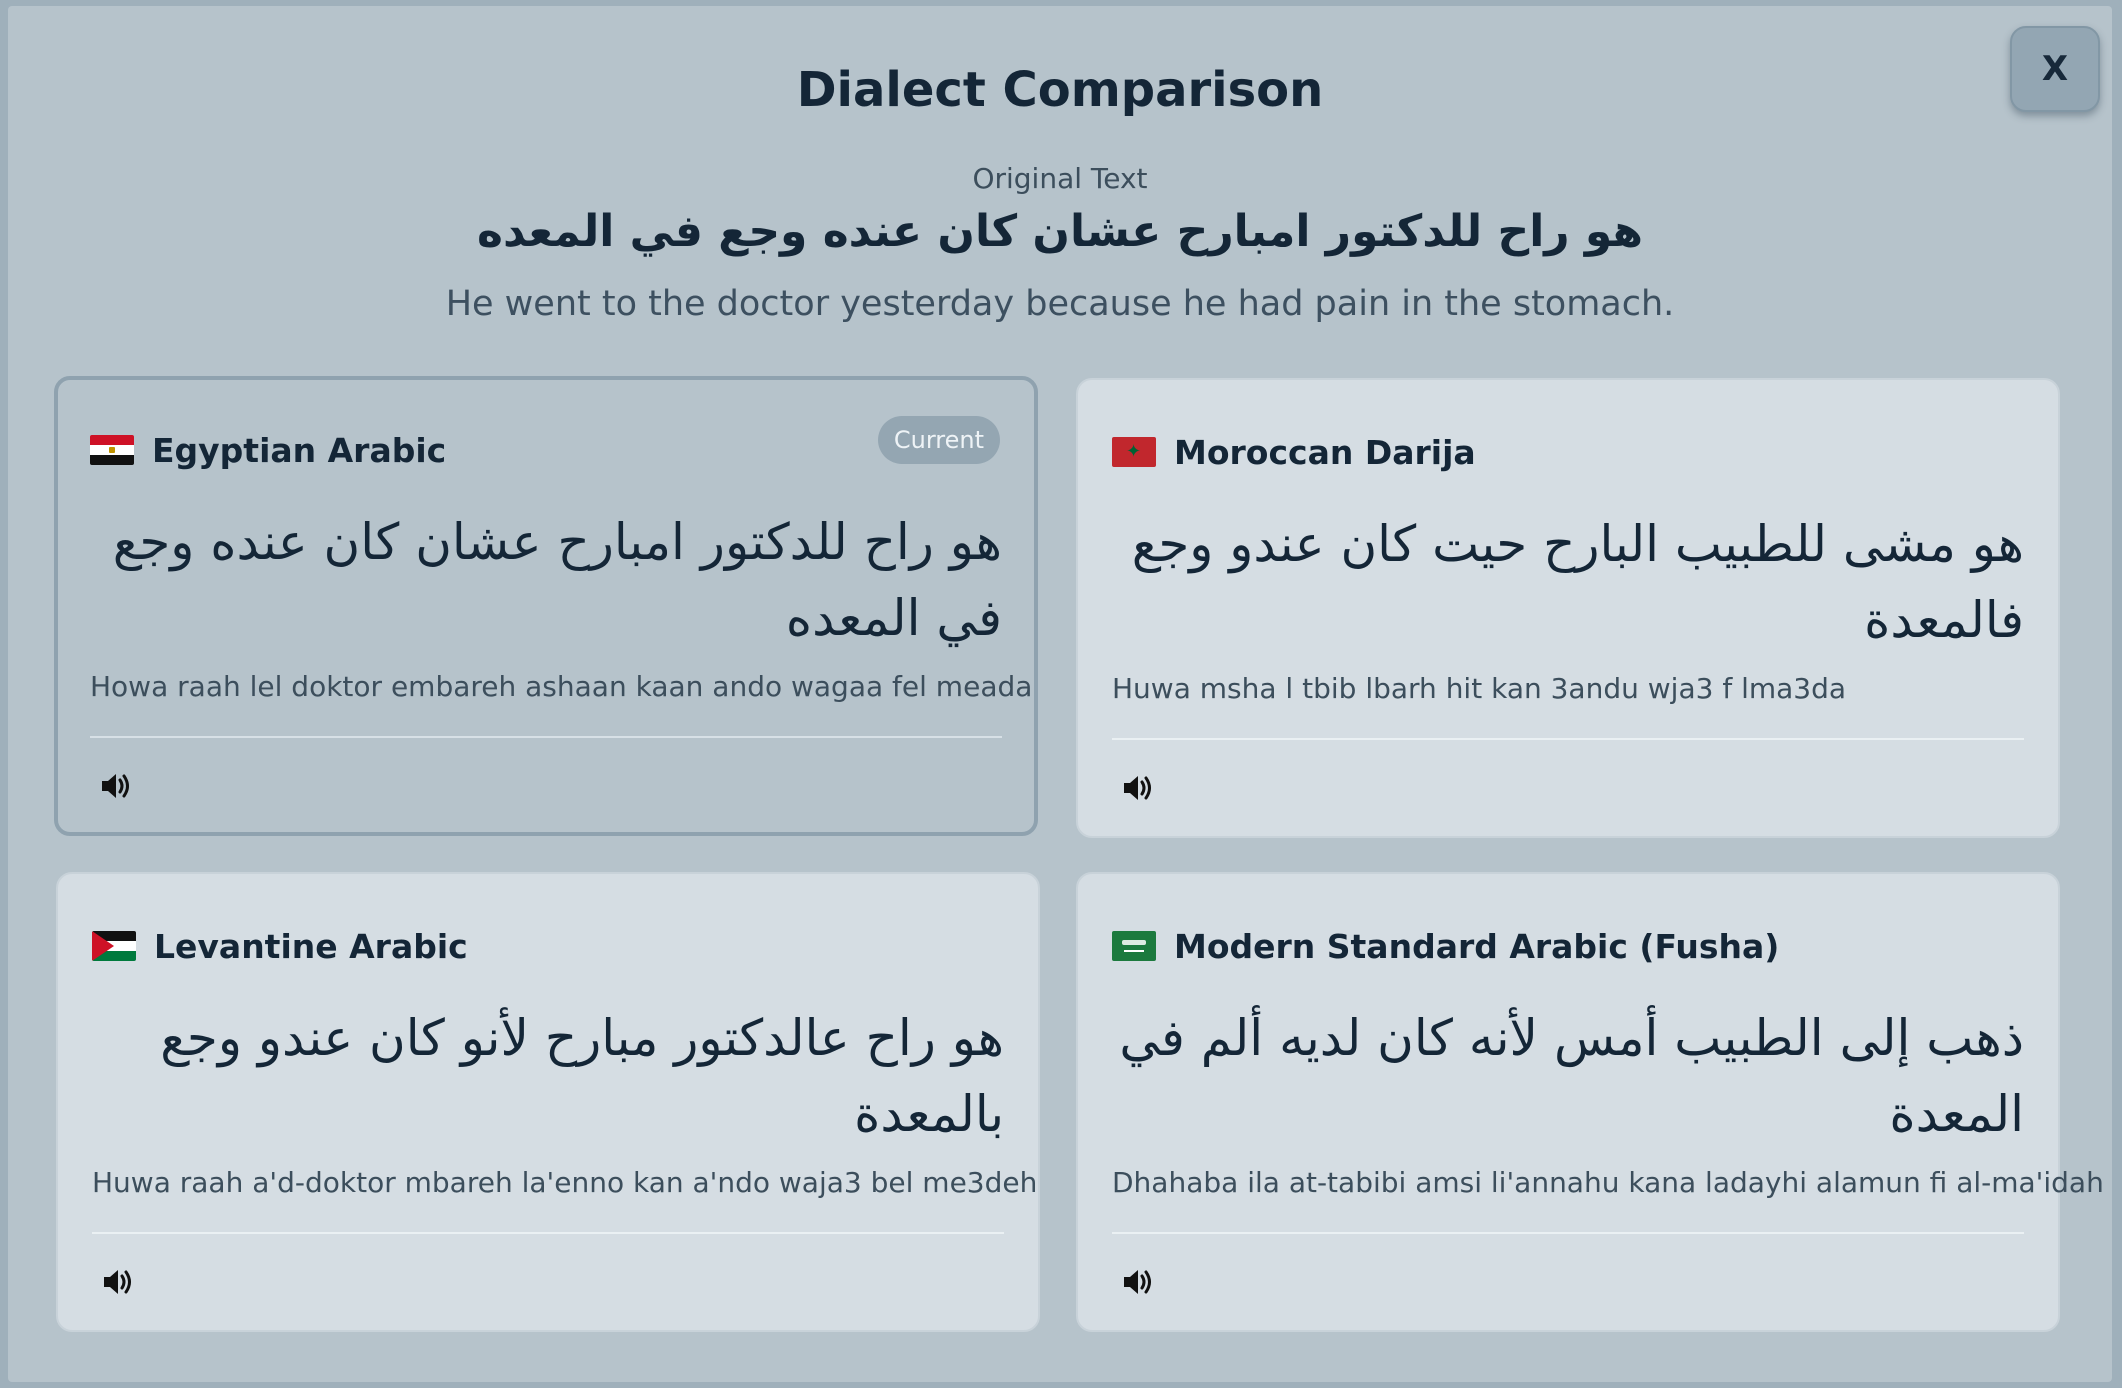 The image size is (2122, 1388). Describe the element at coordinates (1060, 90) in the screenshot. I see `modal-title: Dialect Comparison` at that location.